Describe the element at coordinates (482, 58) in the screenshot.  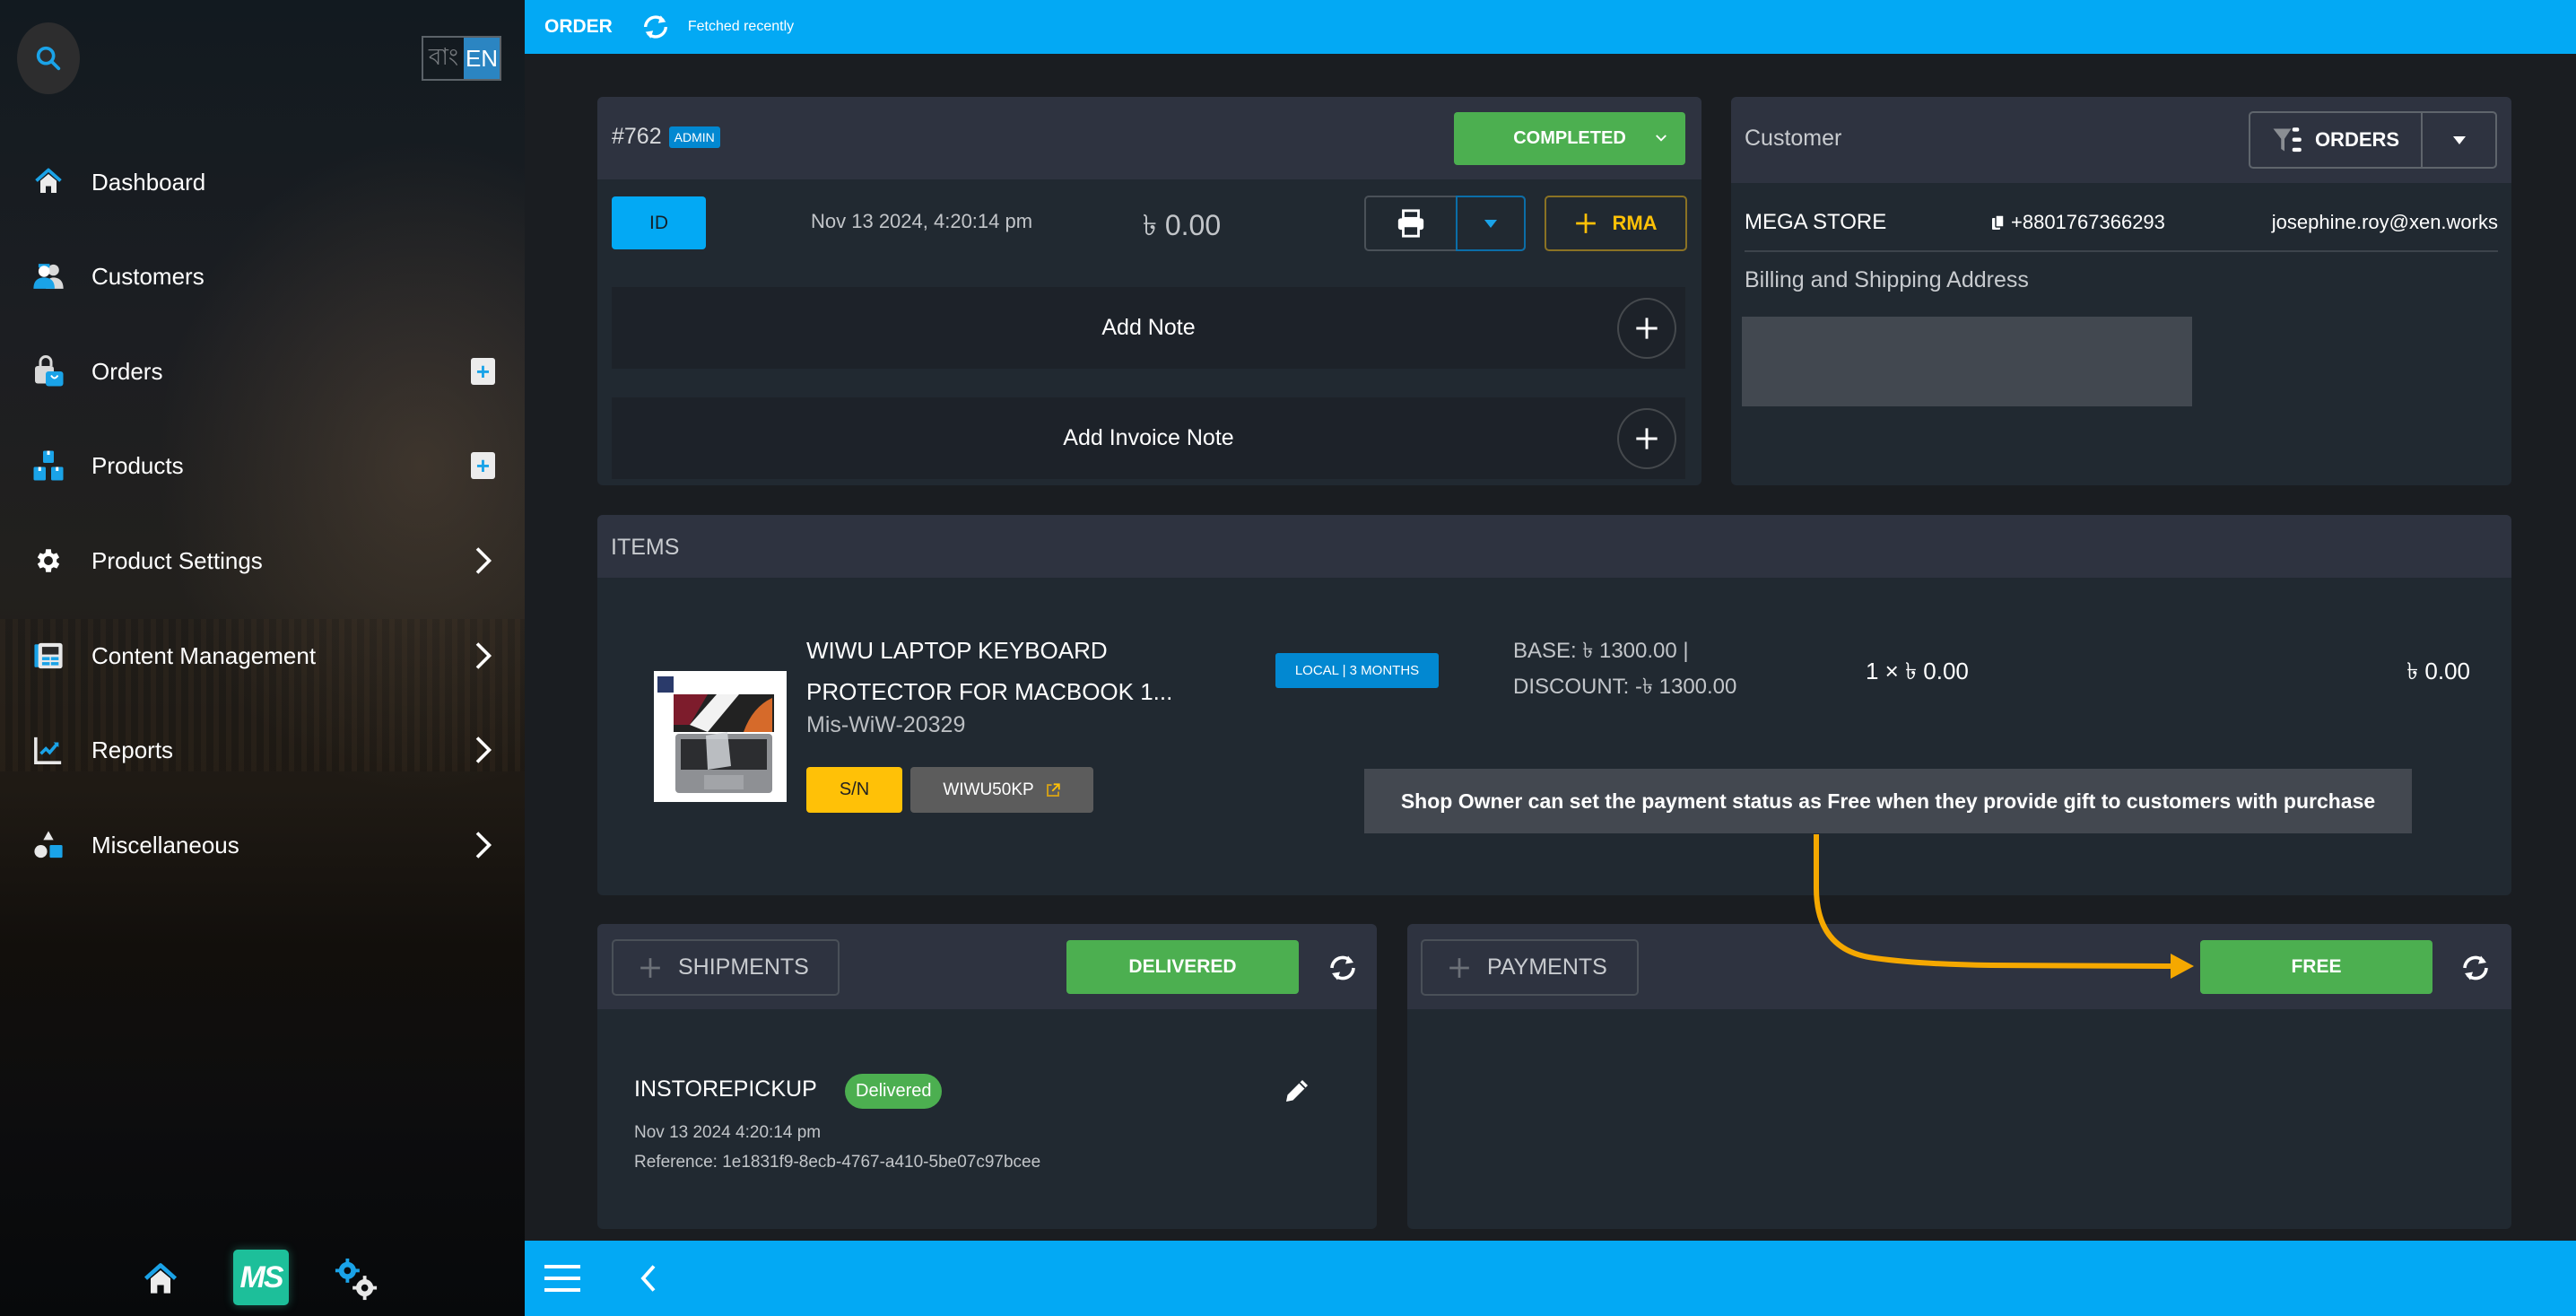
I see `language-english: EN` at that location.